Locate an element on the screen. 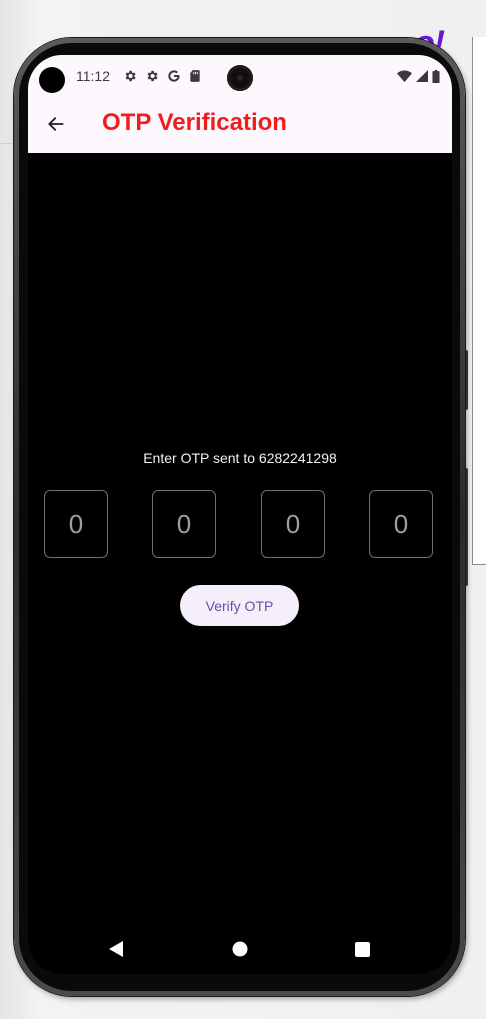 The image size is (486, 1019). status-system-icons is located at coordinates (418, 76).